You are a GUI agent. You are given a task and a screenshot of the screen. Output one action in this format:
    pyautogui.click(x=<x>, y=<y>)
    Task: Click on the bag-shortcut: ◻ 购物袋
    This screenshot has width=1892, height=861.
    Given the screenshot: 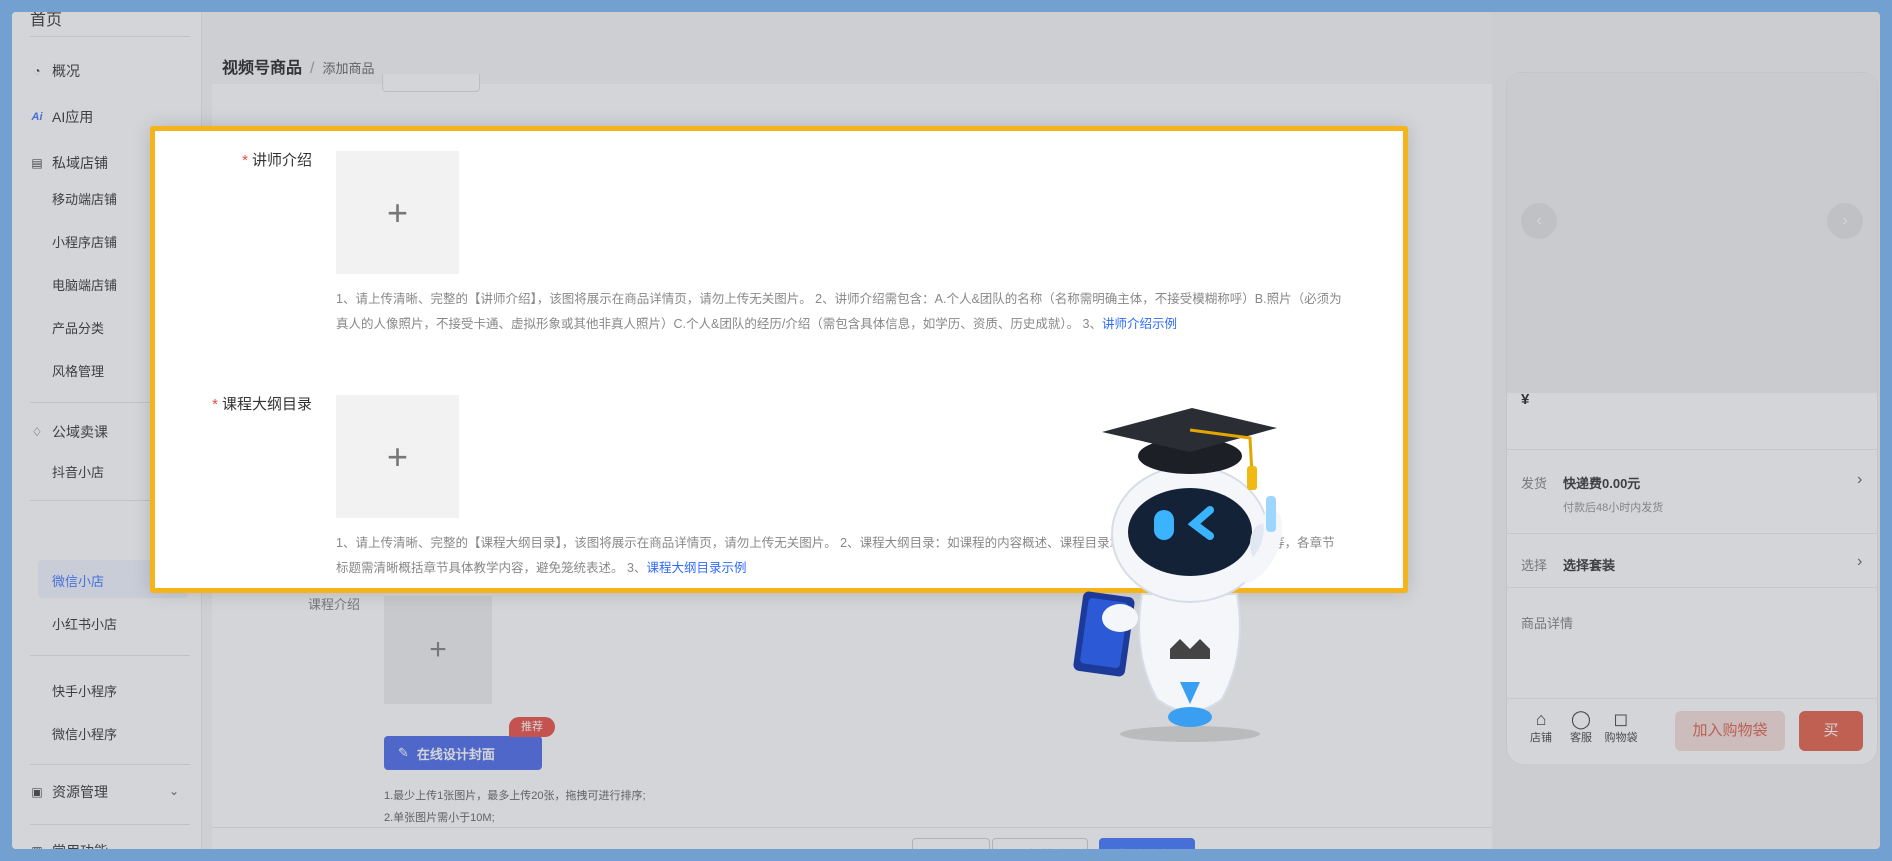 What is the action you would take?
    pyautogui.click(x=1621, y=727)
    